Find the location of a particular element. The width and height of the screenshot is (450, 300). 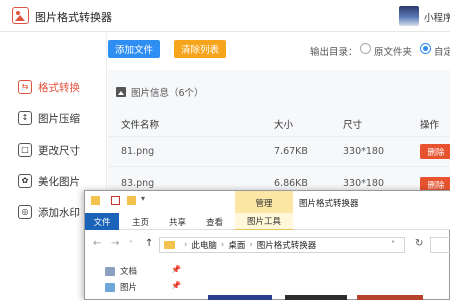

row-file-name: 81.png is located at coordinates (138, 151).